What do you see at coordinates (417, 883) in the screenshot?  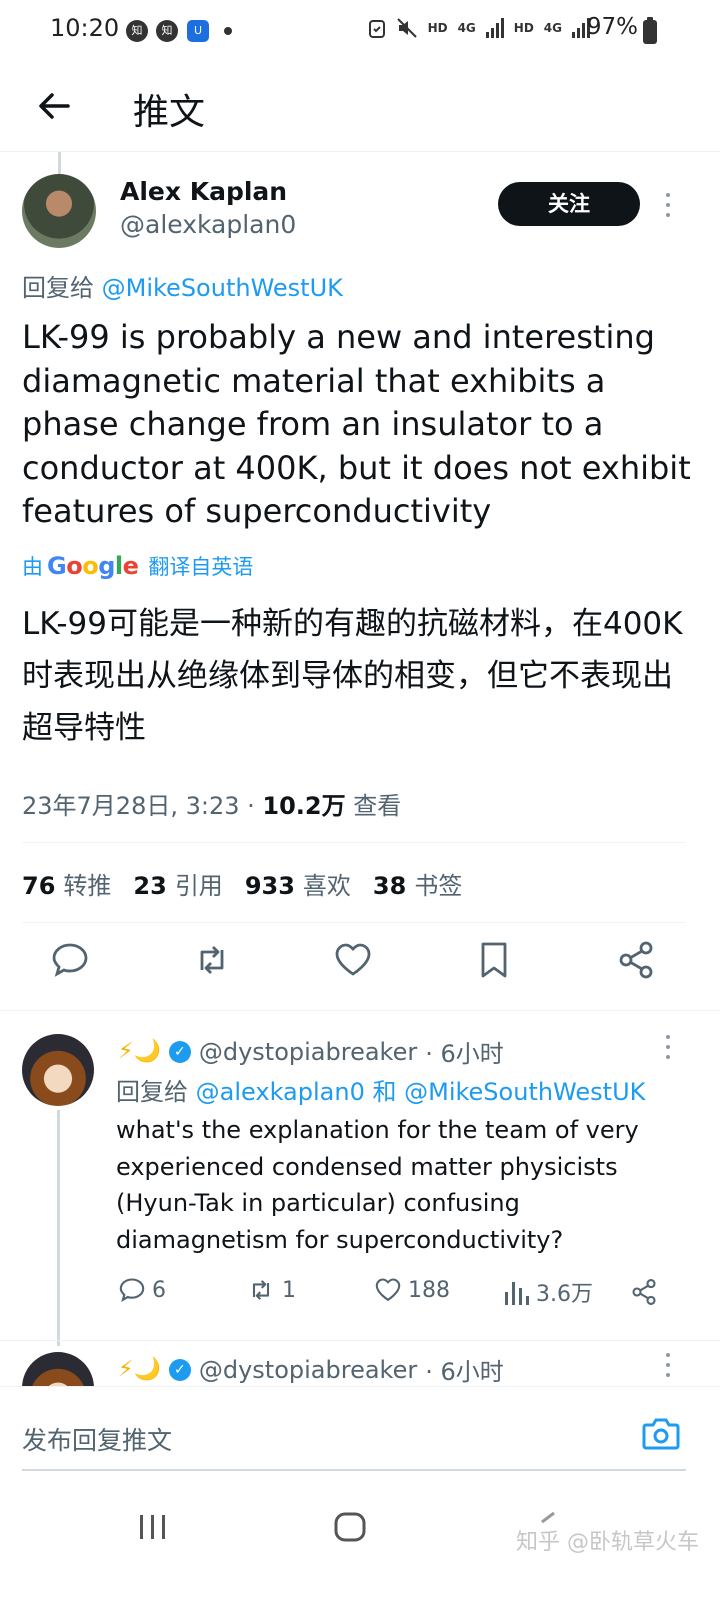 I see `bookmarks-stat: 38 书签` at bounding box center [417, 883].